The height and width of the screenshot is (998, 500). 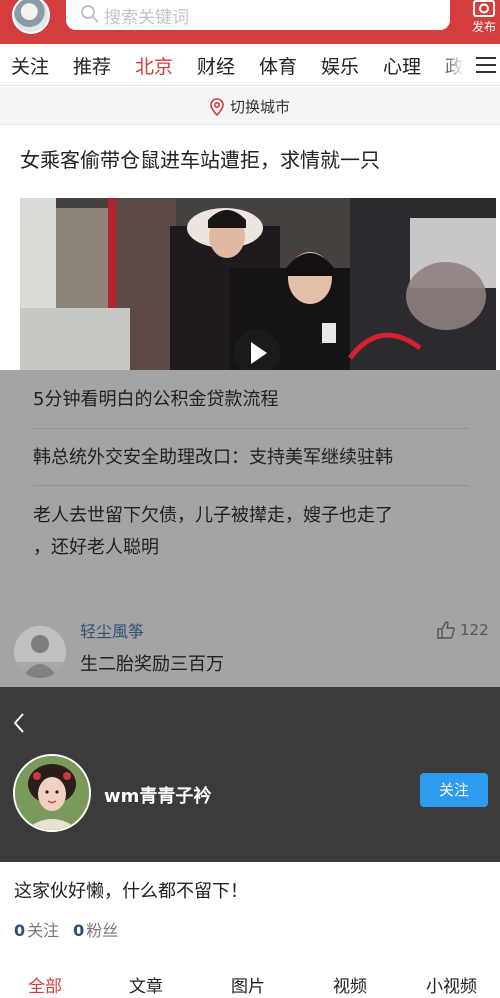 I want to click on camera-icon, so click(x=484, y=8).